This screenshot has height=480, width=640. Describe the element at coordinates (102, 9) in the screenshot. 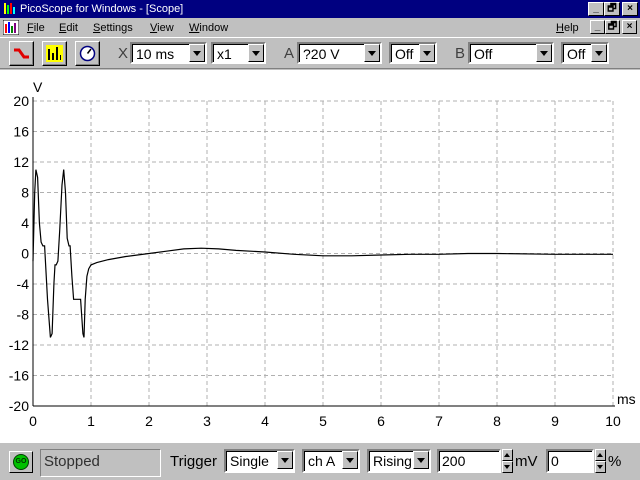

I see `window-title: PicoScope for Windows - [Scope]` at that location.